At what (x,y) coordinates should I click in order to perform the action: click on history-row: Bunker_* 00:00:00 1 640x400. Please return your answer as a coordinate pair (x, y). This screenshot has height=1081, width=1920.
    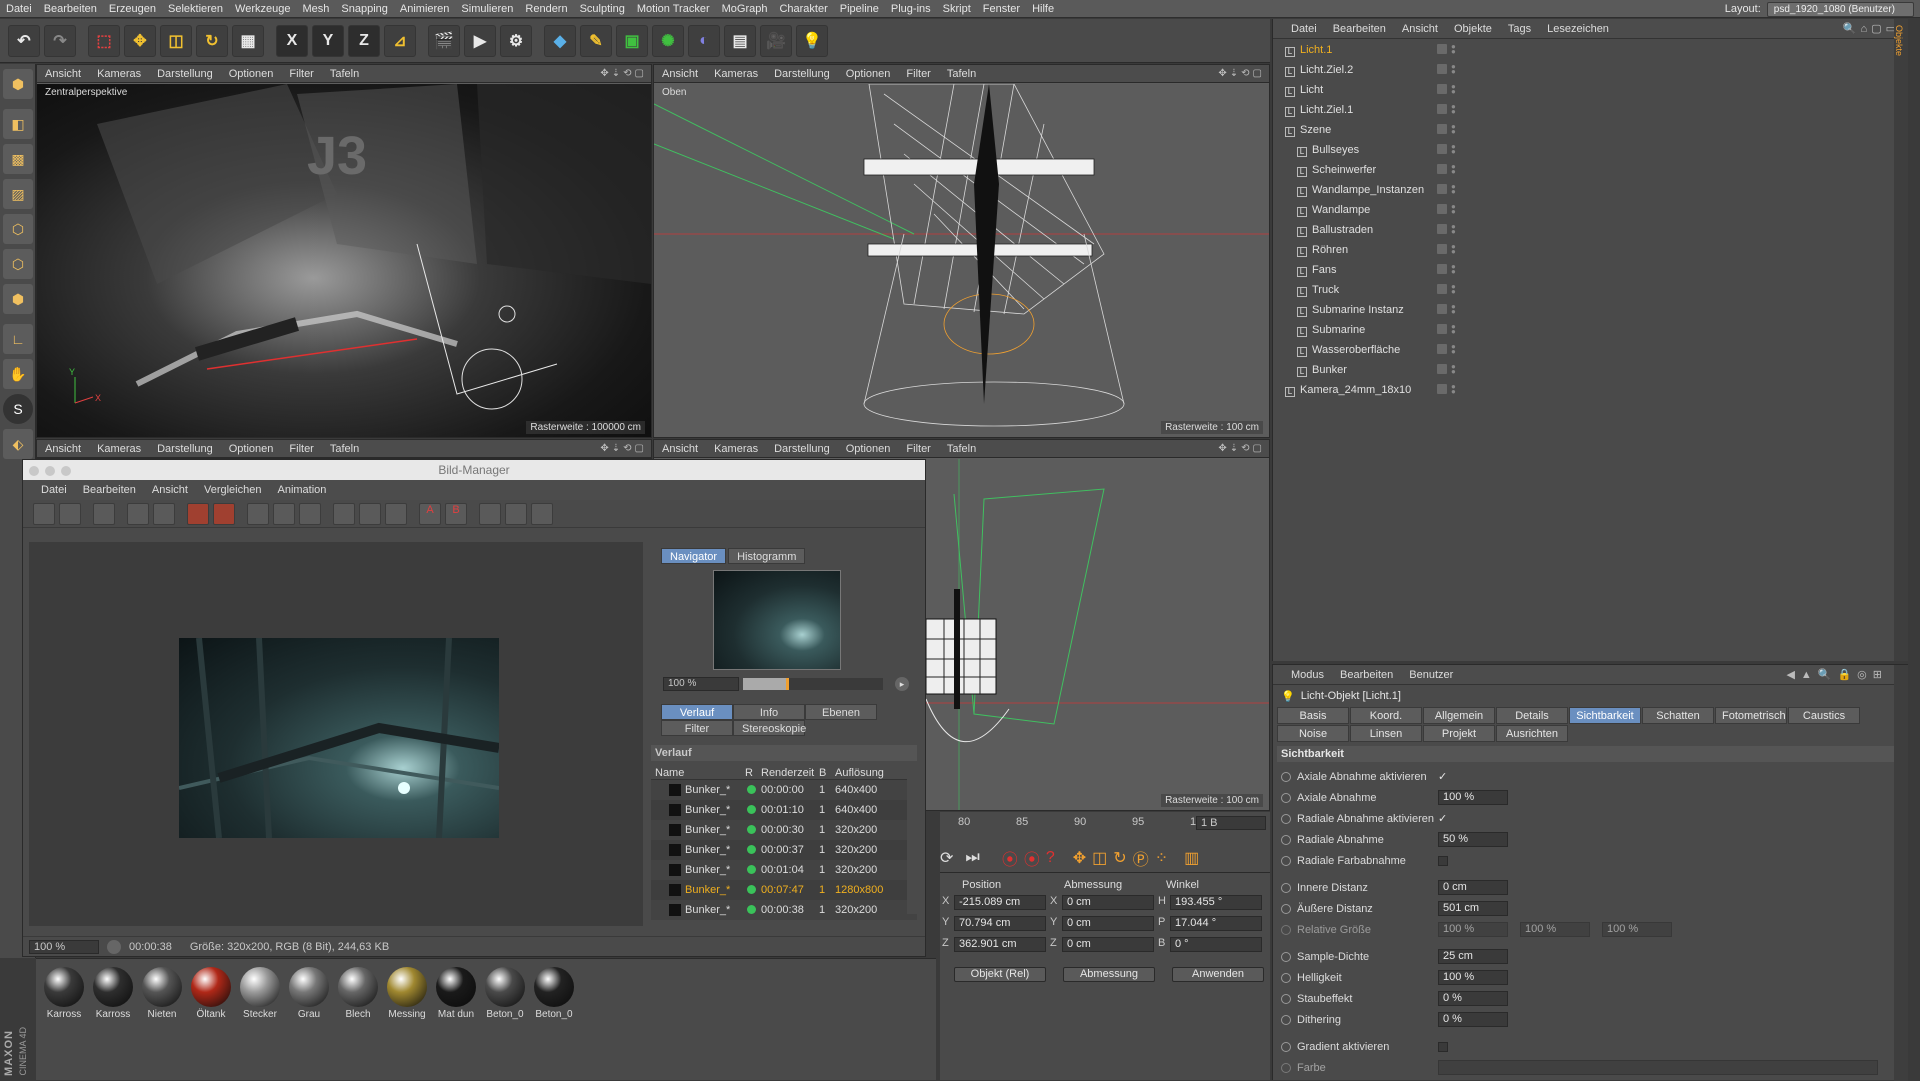
    Looking at the image, I should click on (784, 790).